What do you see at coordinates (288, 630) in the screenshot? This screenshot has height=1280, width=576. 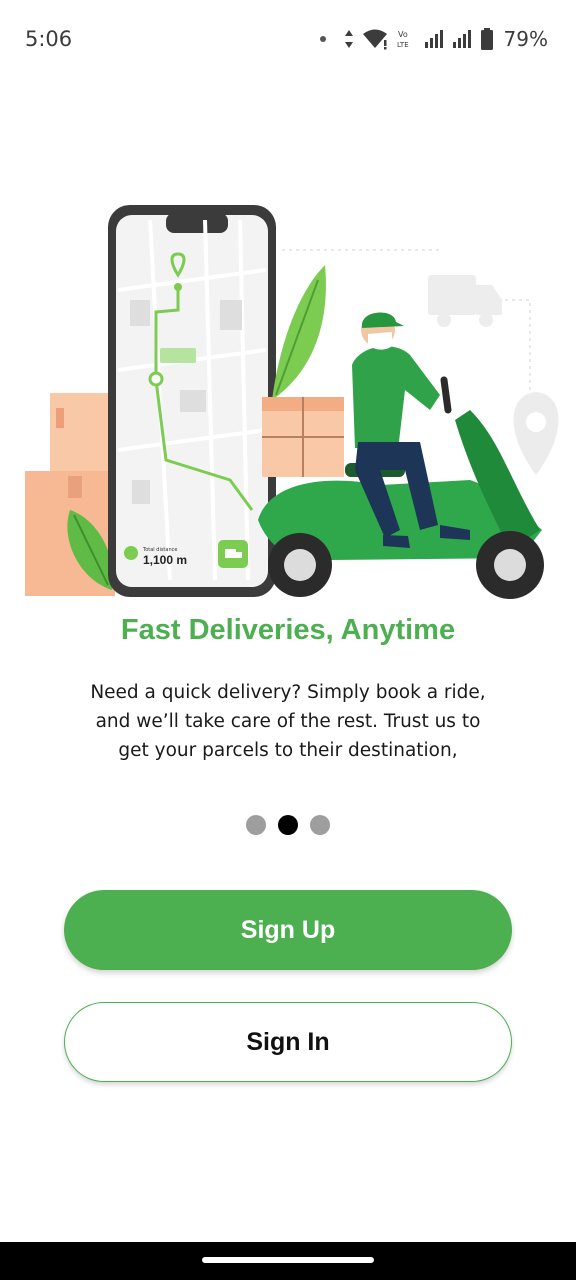 I see `onboarding-title: Fast Deliveries, Anytime` at bounding box center [288, 630].